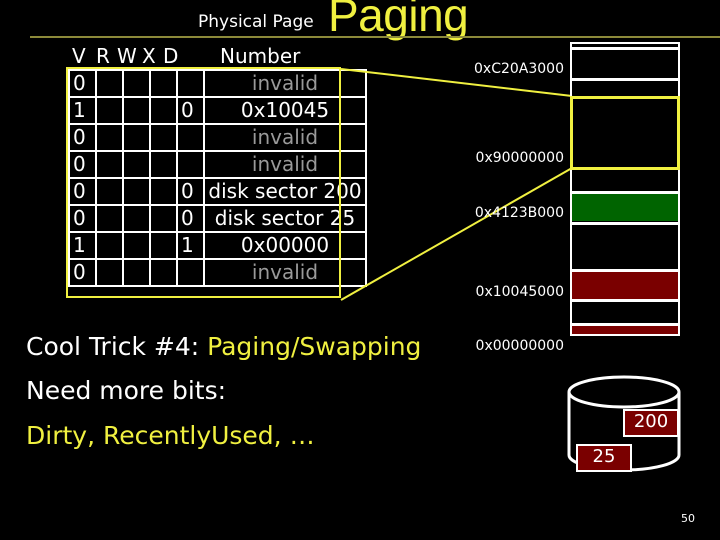  Describe the element at coordinates (604, 458) in the screenshot. I see `disk-sector-25: 25` at that location.